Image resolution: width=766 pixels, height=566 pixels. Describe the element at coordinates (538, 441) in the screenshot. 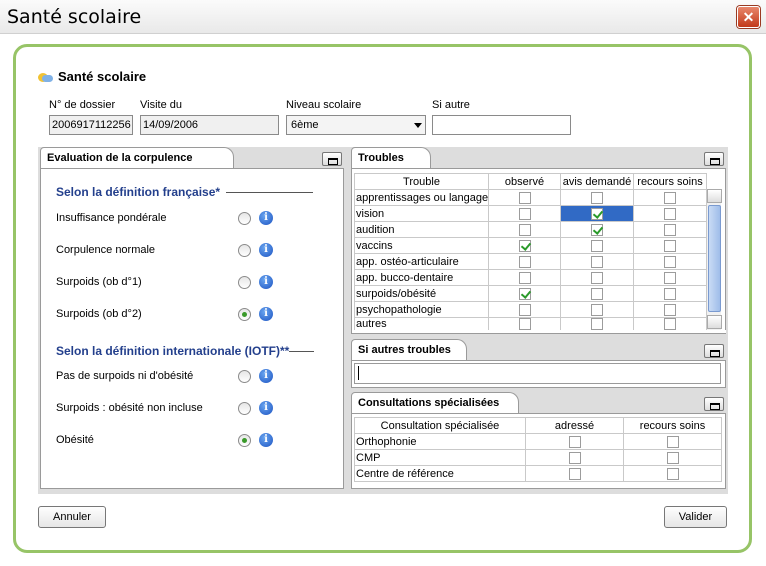

I see `table-row: Orthophonie` at that location.